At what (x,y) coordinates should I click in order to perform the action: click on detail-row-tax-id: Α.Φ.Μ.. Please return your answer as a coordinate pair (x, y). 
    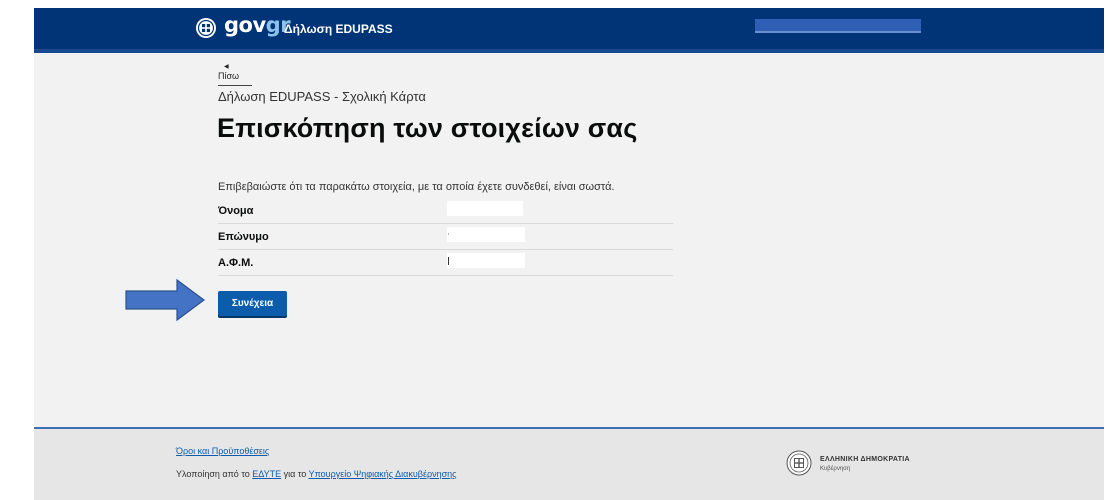
    Looking at the image, I should click on (445, 263).